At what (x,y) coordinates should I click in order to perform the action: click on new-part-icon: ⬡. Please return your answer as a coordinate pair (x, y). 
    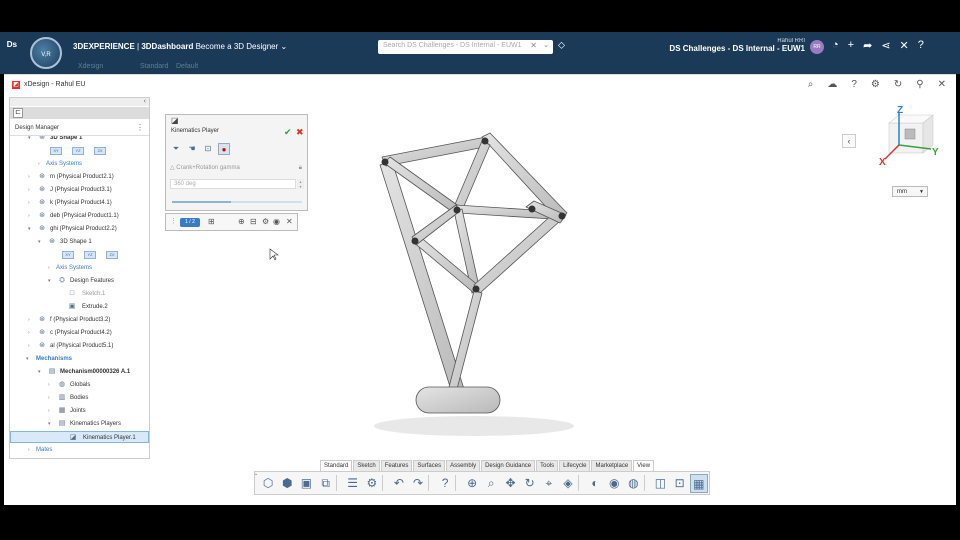
    Looking at the image, I should click on (268, 483).